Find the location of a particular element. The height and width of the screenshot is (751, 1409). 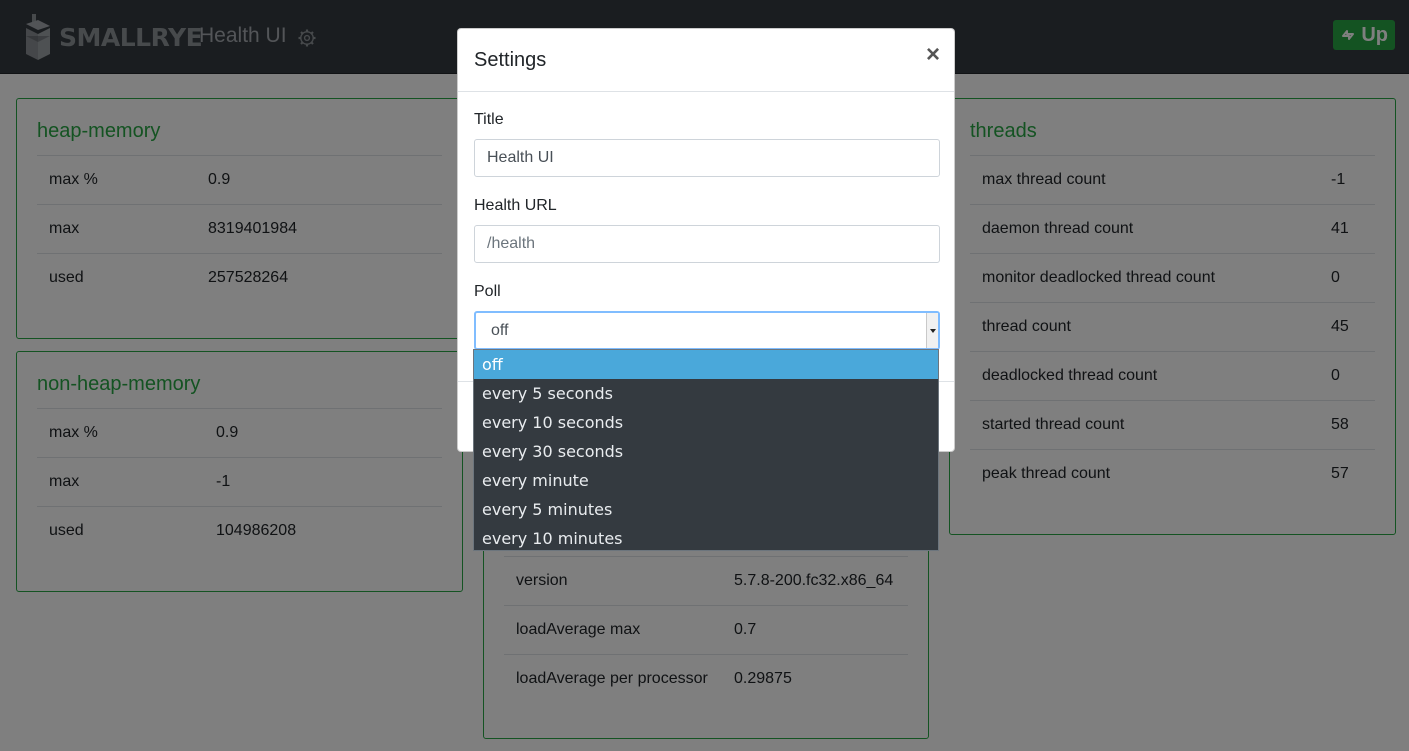

close-icon: × is located at coordinates (933, 55).